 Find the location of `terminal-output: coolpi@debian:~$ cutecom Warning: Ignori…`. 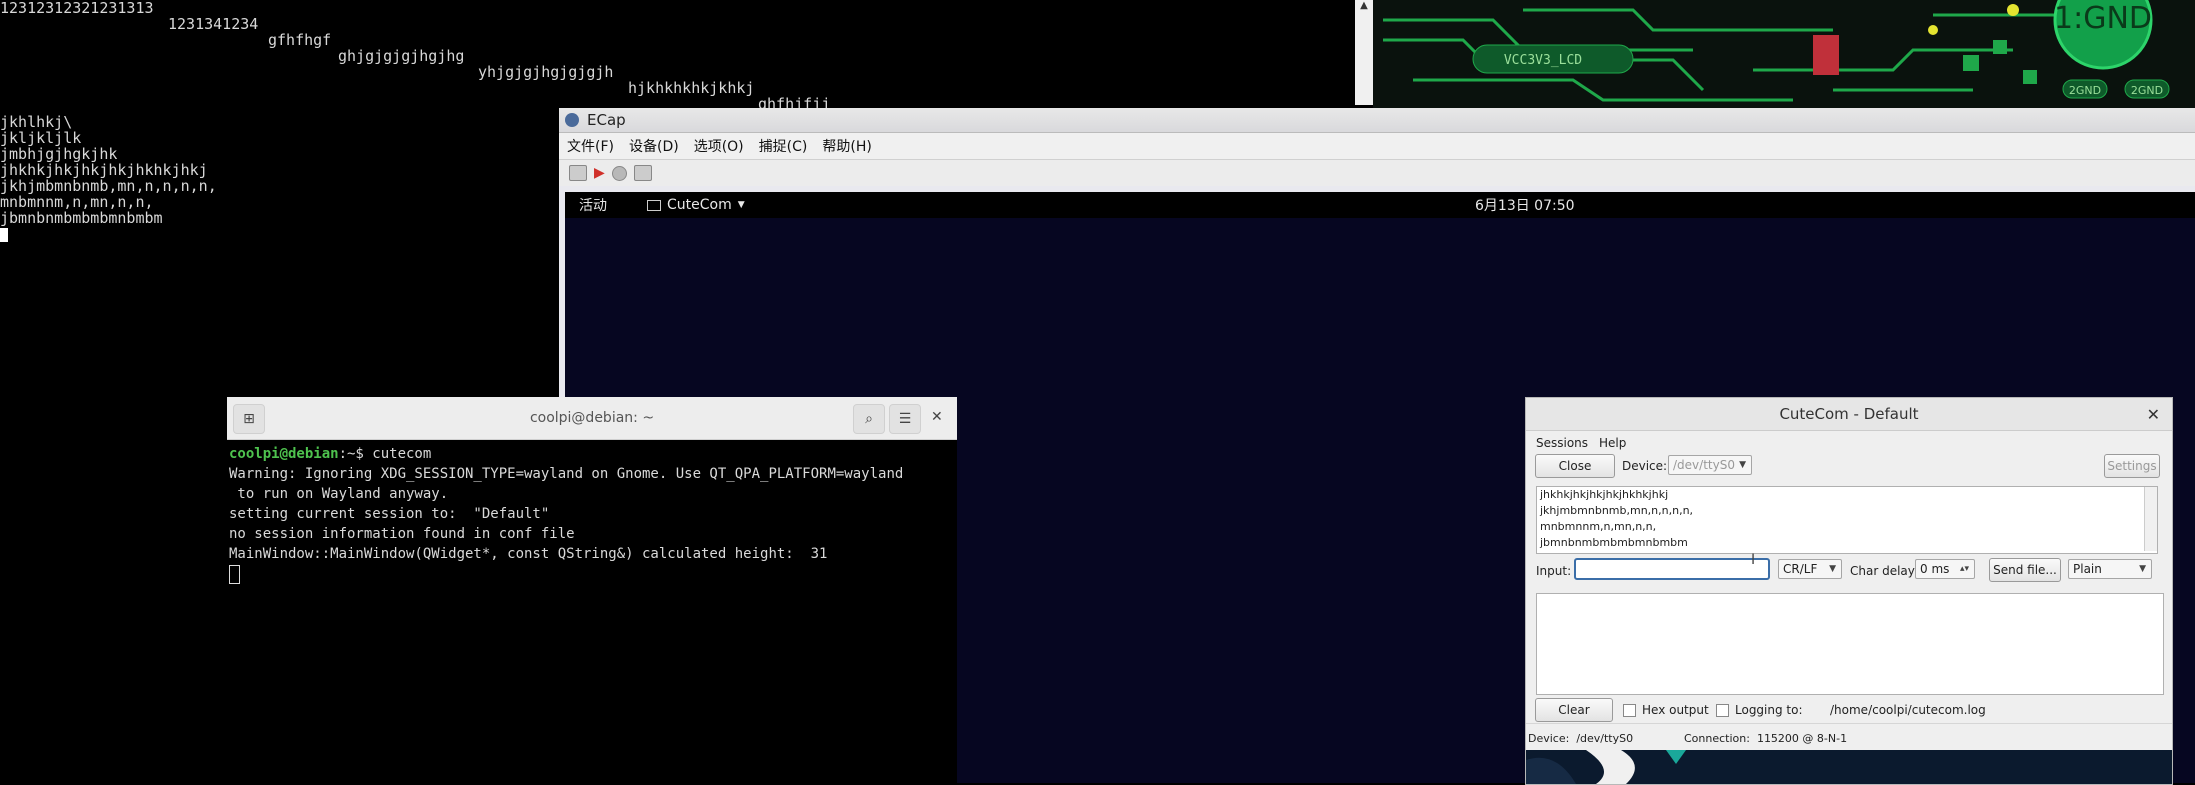

terminal-output: coolpi@debian:~$ cutecom Warning: Ignori… is located at coordinates (592, 512).